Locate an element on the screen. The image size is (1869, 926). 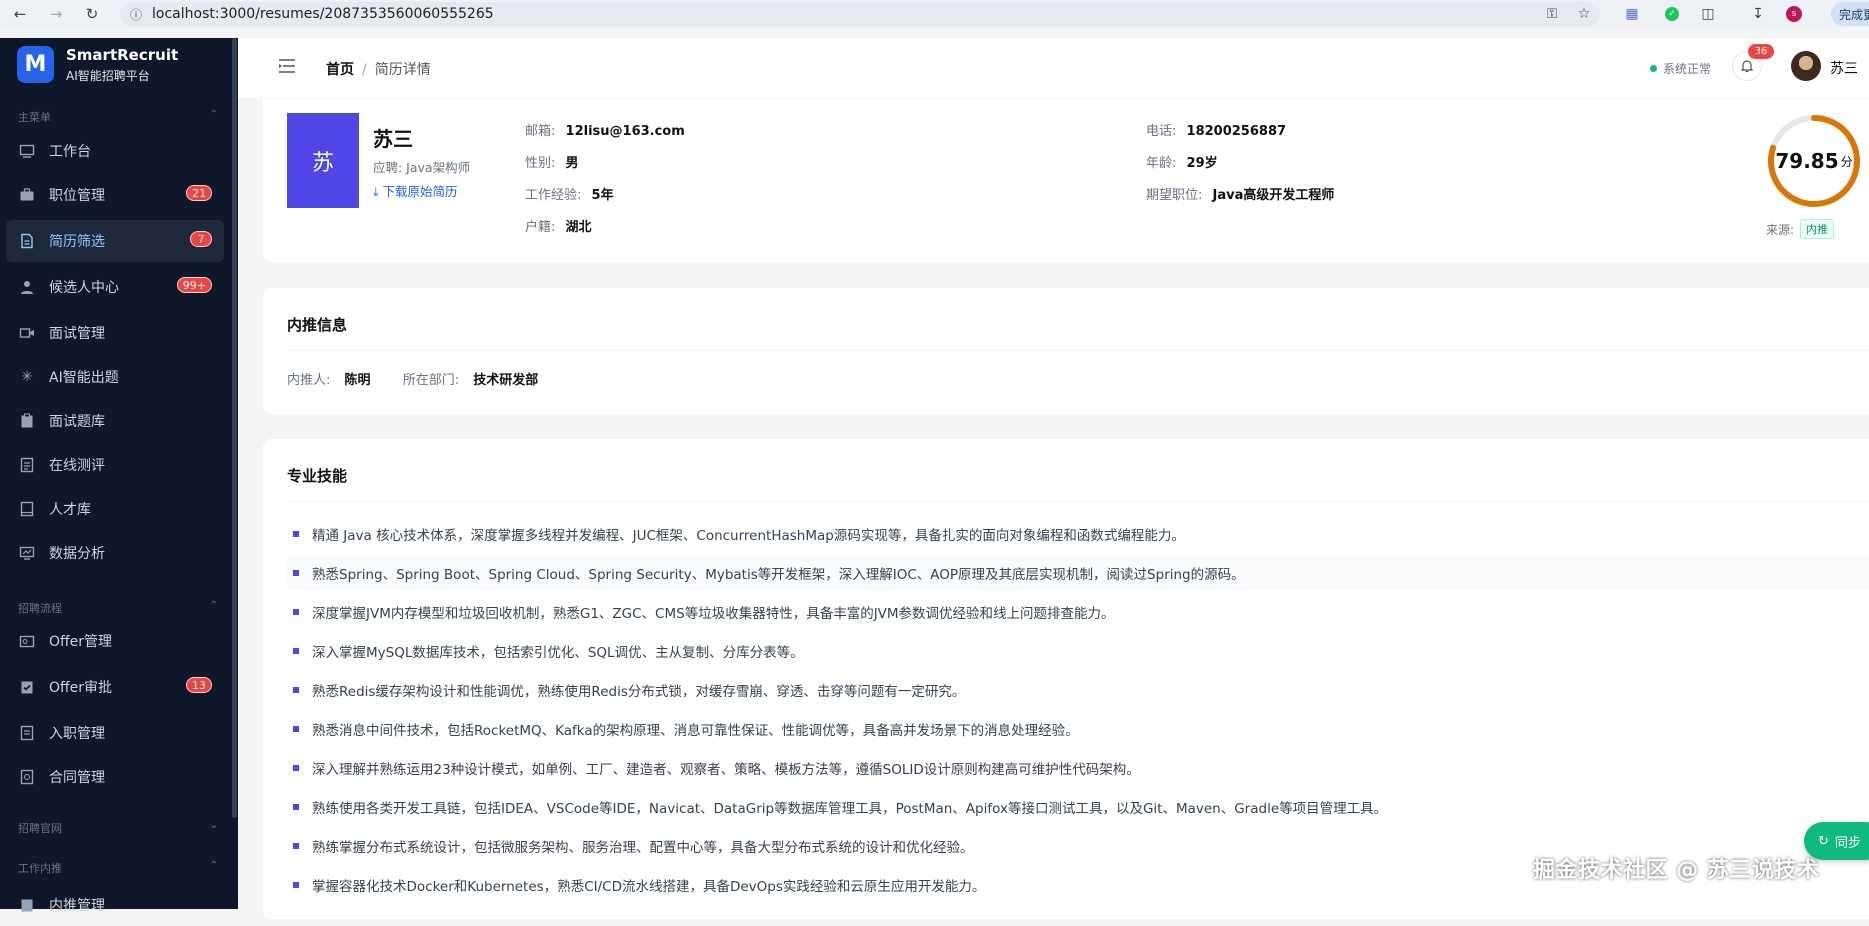
referrer-field: 内推人: 陈明 所在部门: 技术研发部 is located at coordinates (412, 378).